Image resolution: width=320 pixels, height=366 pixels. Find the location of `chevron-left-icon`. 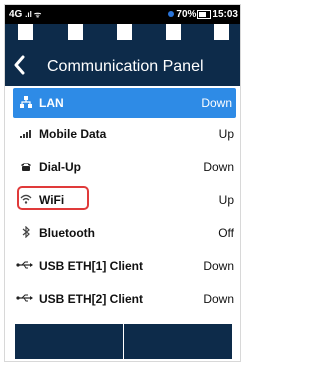

chevron-left-icon is located at coordinates (19, 65).